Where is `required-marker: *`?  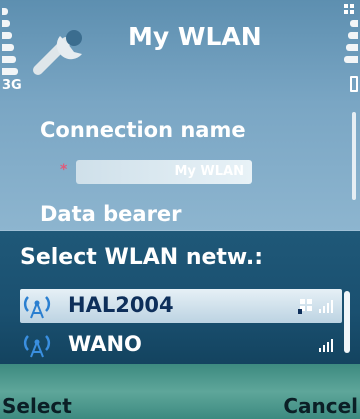
required-marker: * is located at coordinates (64, 170).